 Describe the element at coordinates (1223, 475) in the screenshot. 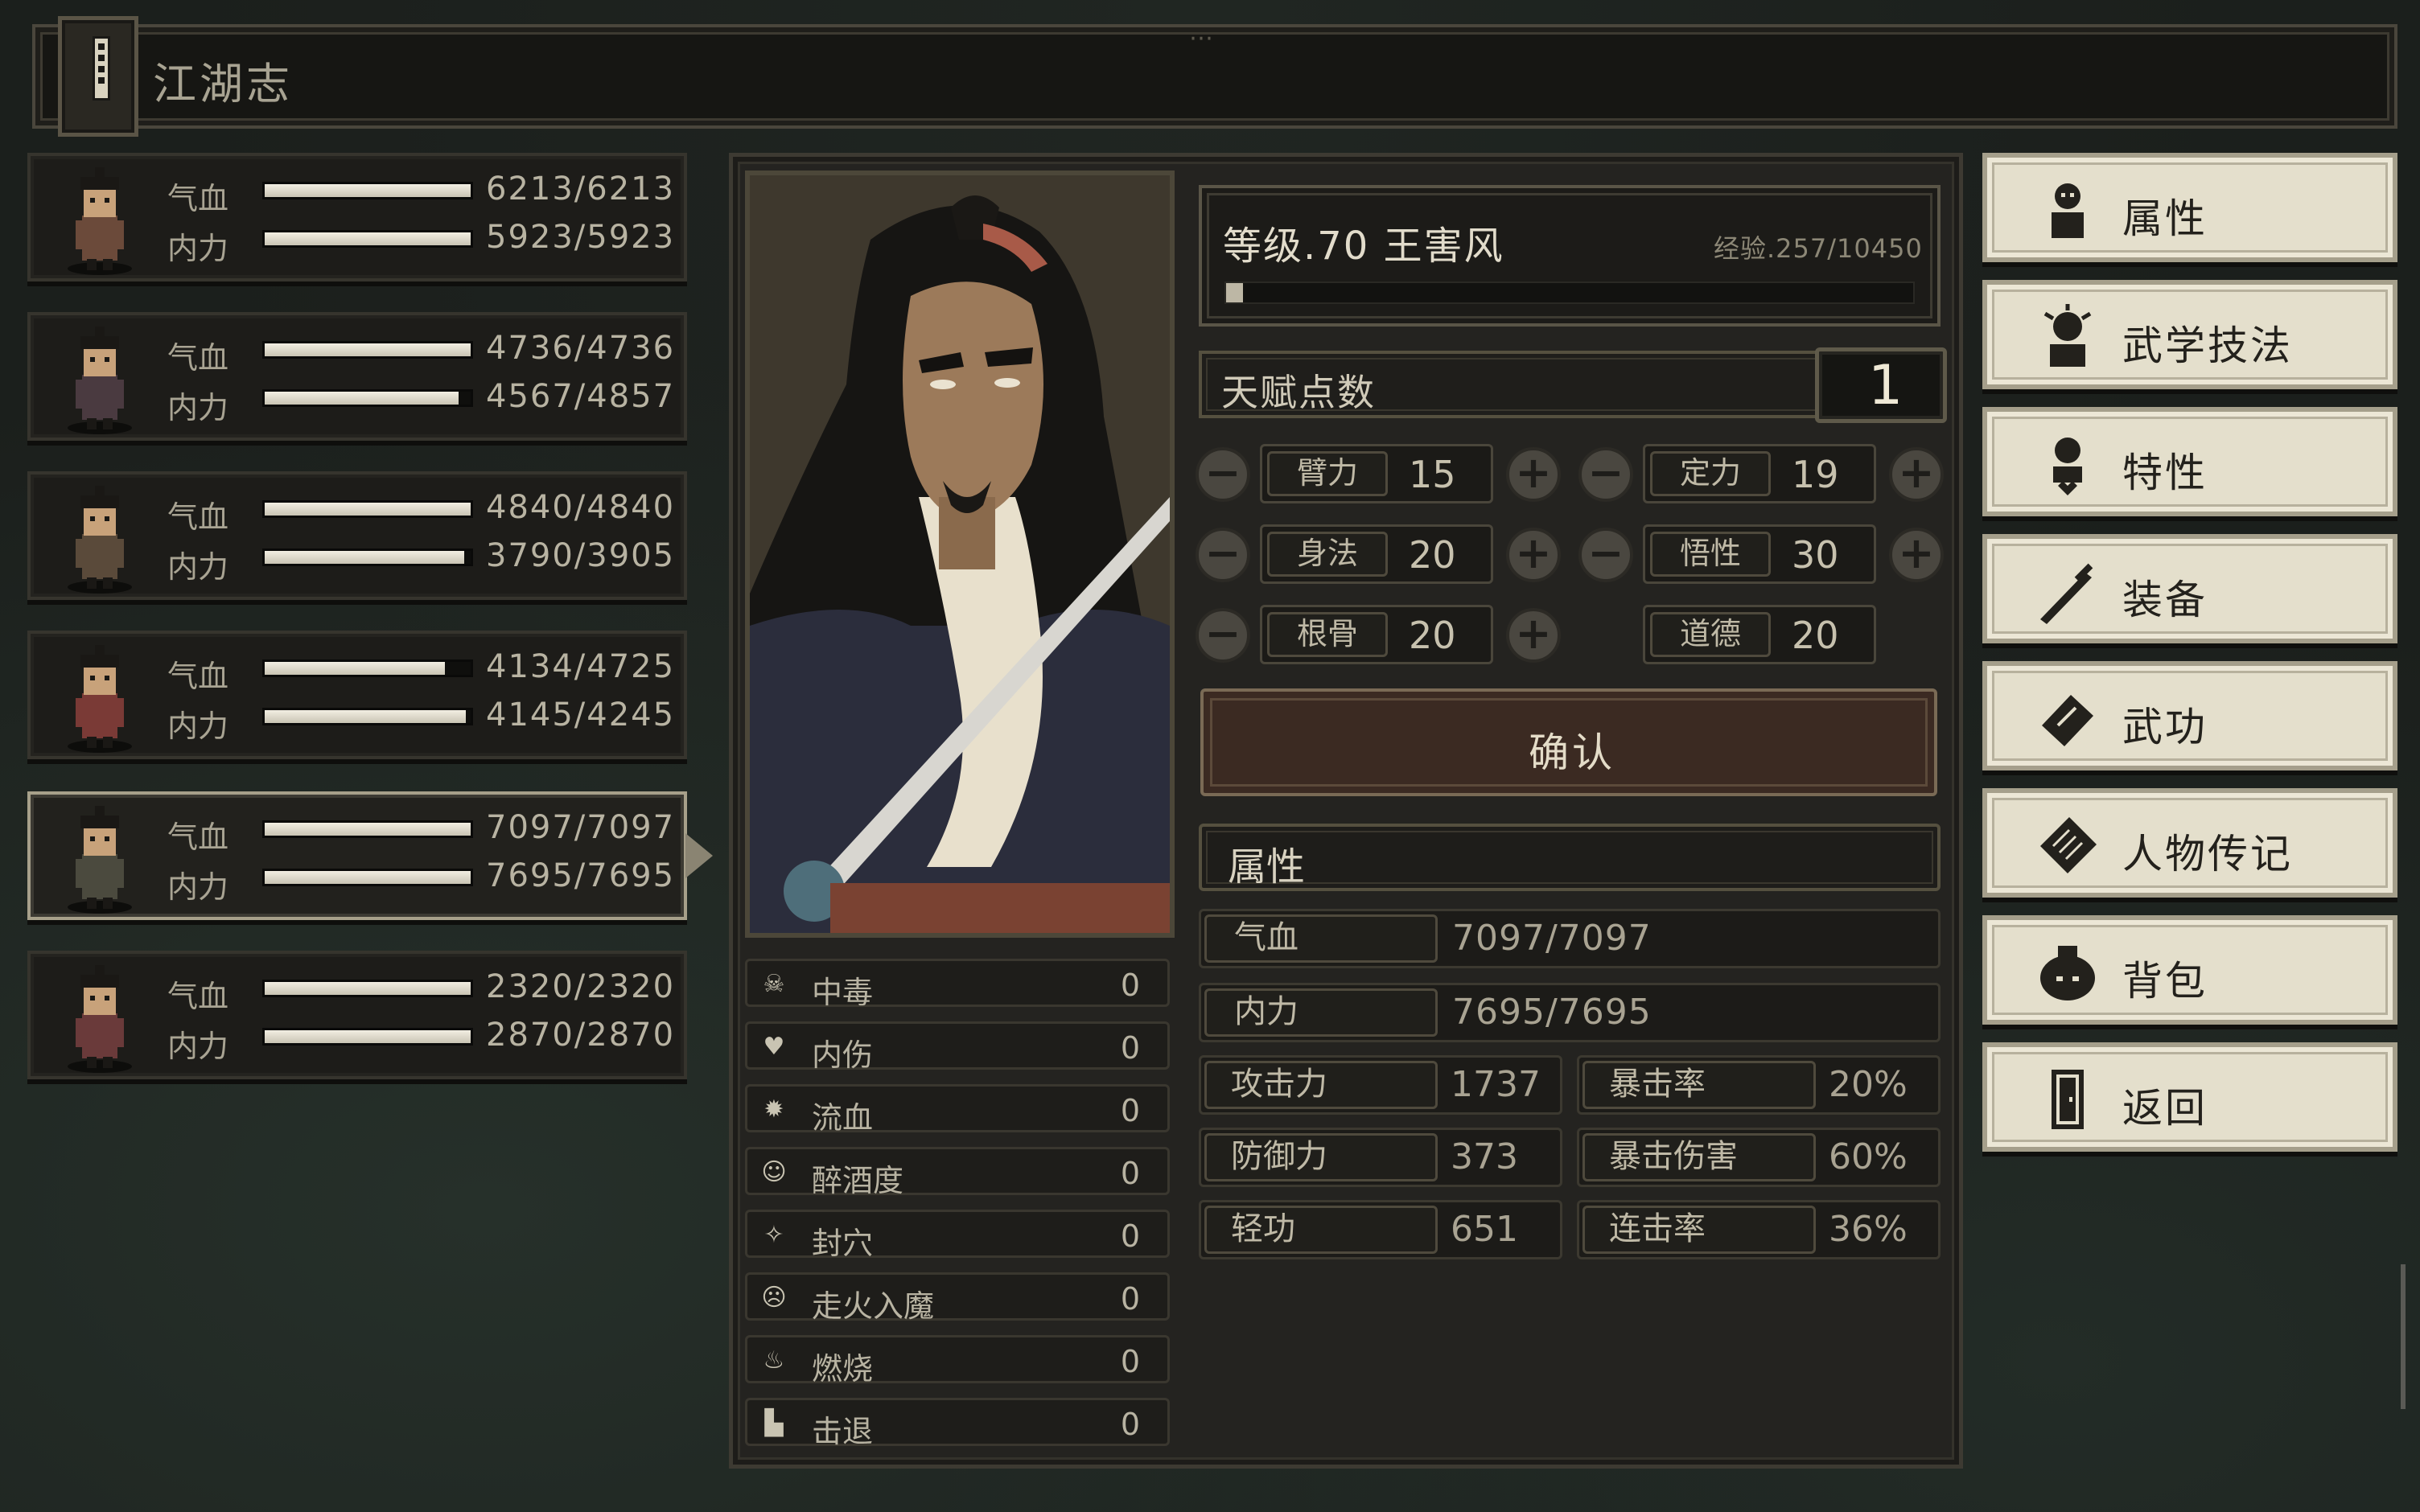

I see `decrease-arm-button: −` at that location.